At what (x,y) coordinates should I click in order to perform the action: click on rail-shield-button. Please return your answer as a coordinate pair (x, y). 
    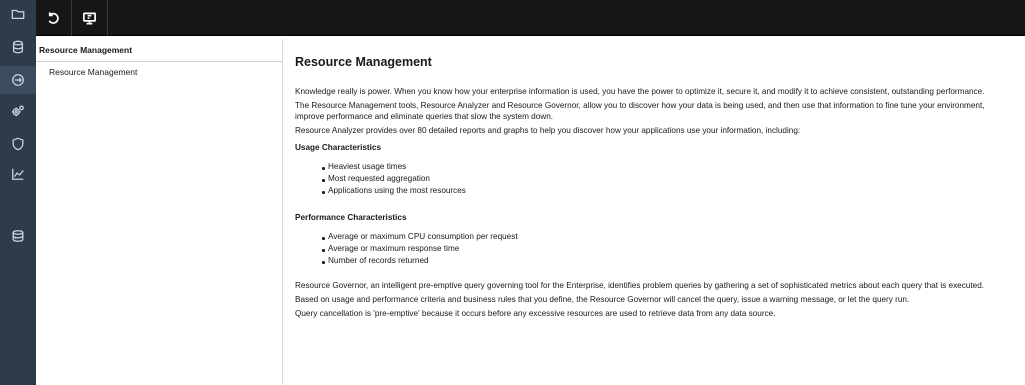
    Looking at the image, I should click on (18, 144).